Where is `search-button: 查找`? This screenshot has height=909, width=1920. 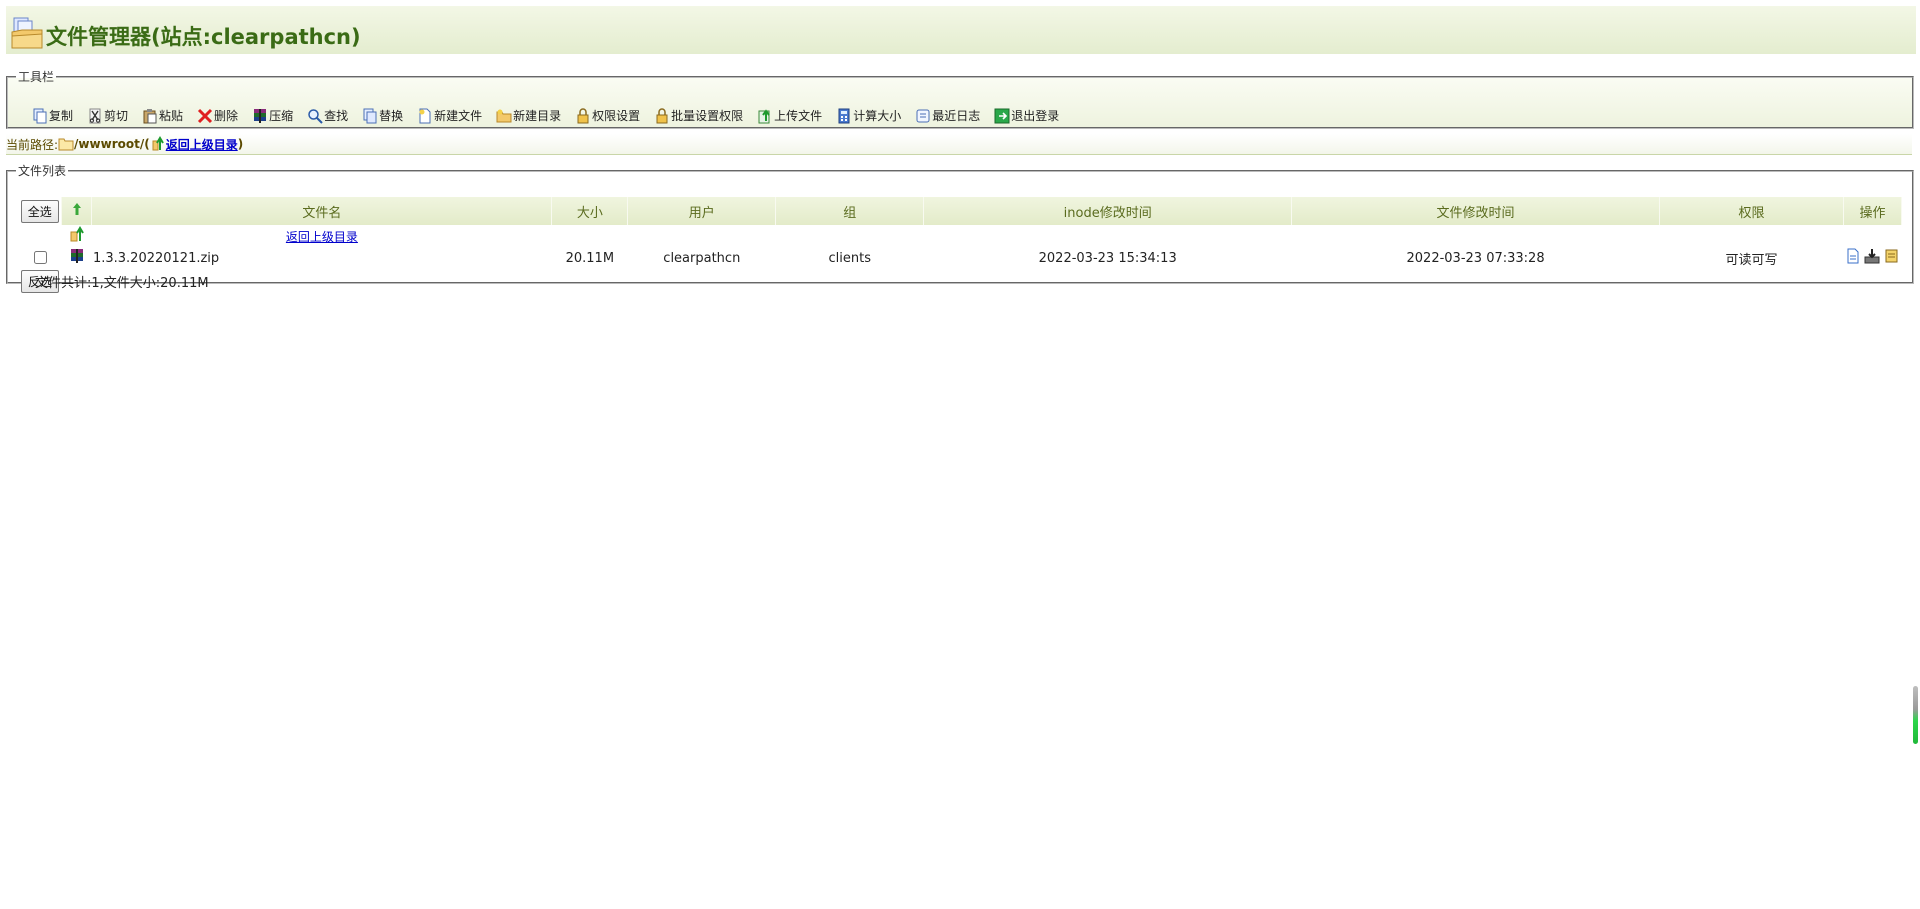
search-button: 查找 is located at coordinates (327, 115).